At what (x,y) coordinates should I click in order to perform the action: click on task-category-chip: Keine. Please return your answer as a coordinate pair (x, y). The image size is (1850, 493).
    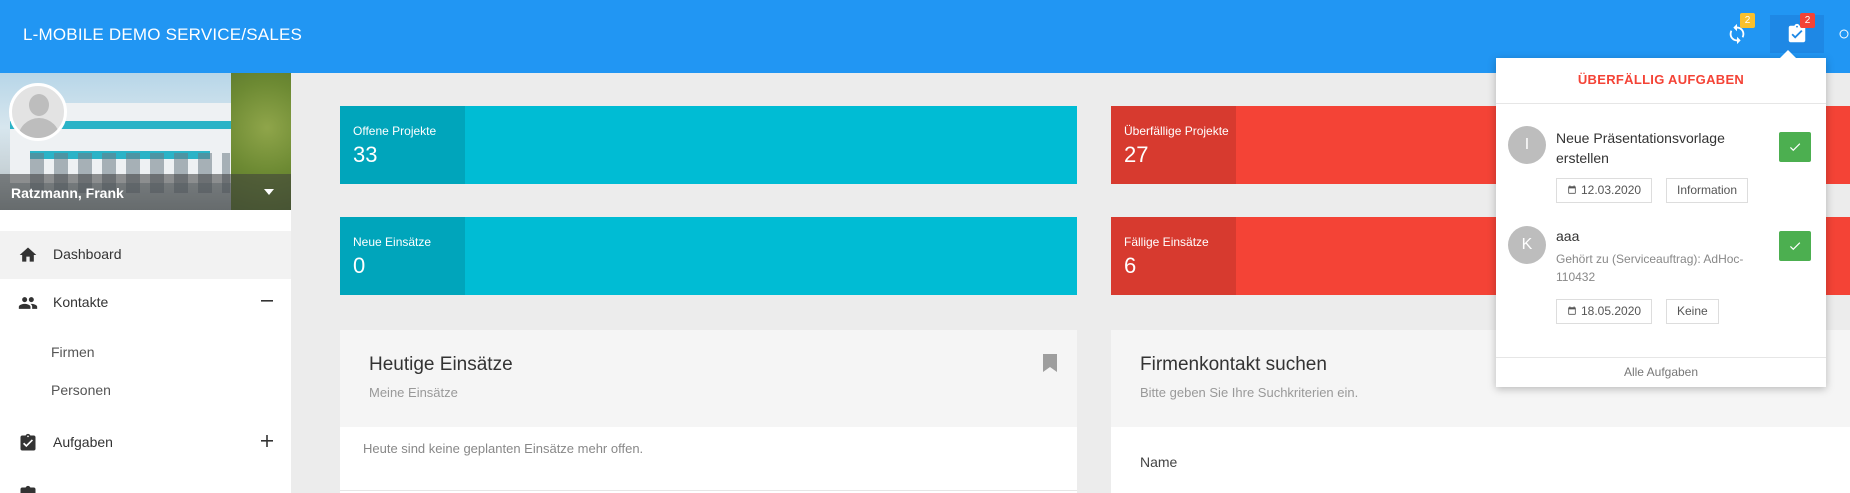
    Looking at the image, I should click on (1692, 311).